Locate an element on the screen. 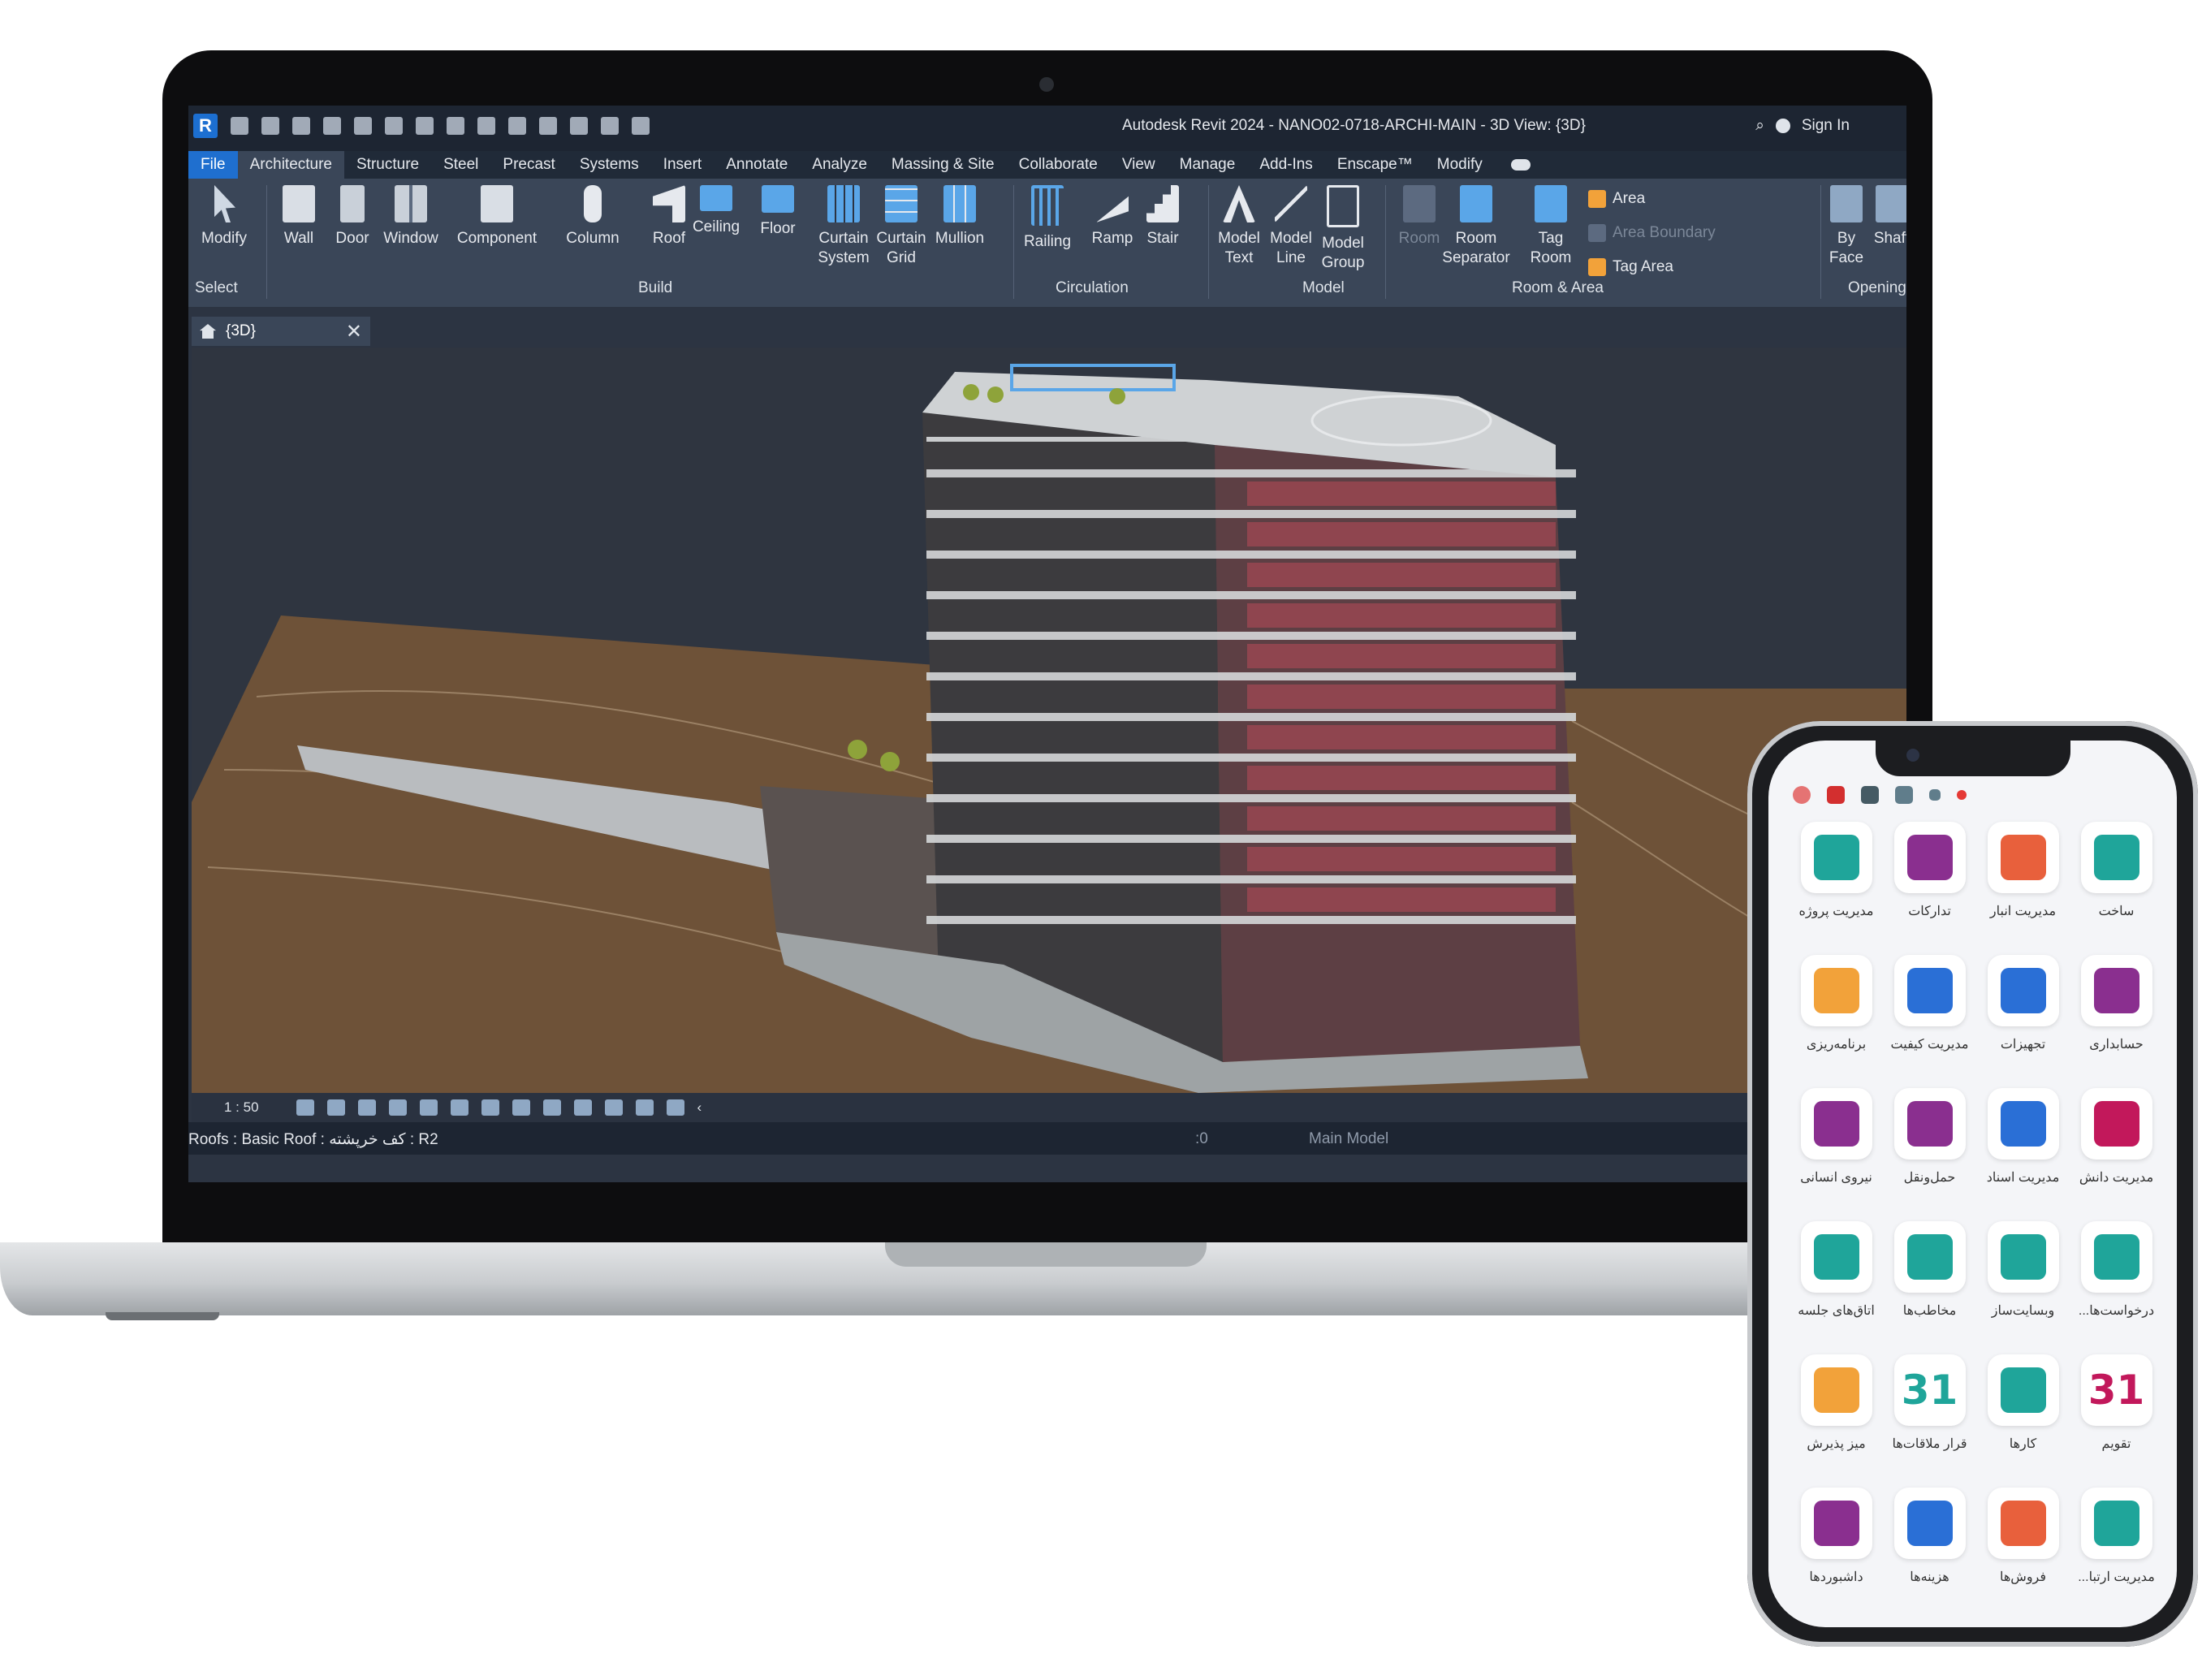 The image size is (2202, 1680). chat-icon is located at coordinates (1870, 795).